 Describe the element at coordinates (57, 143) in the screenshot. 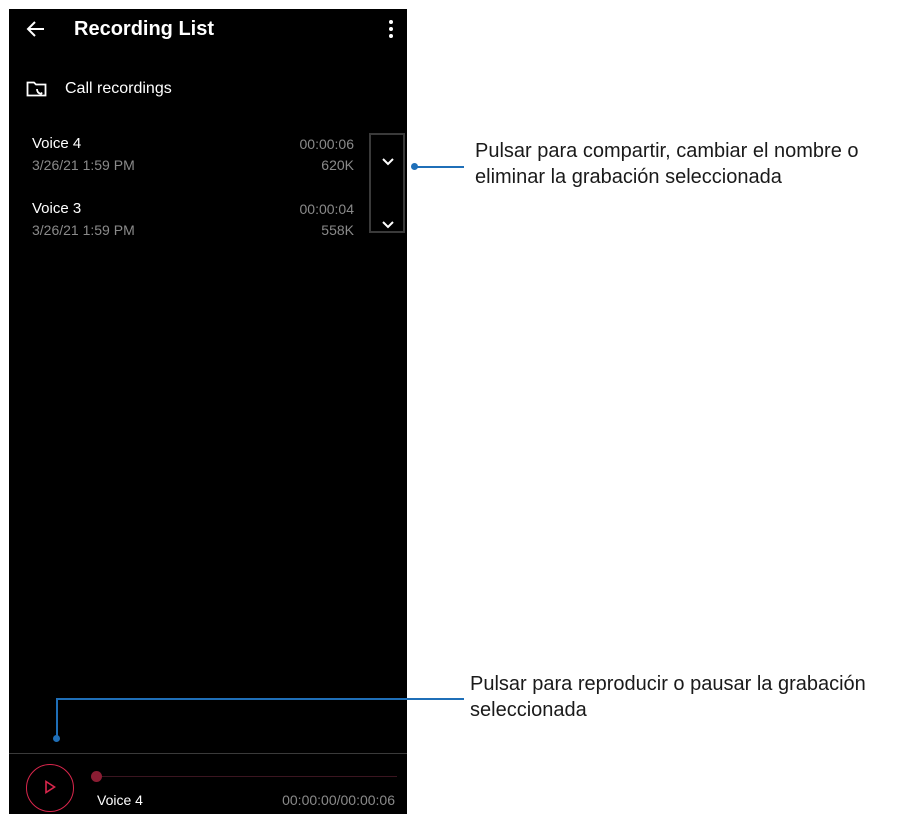

I see `recording-name: Voice 4` at that location.